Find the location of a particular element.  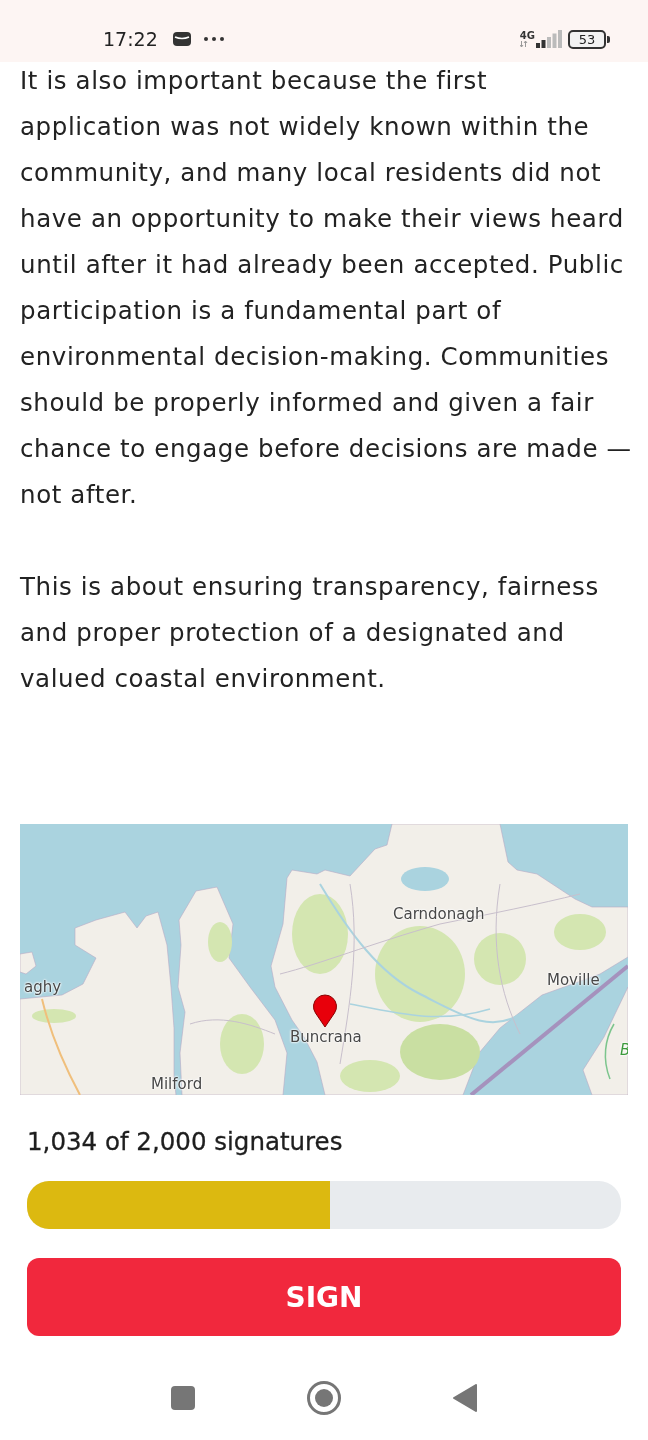

notification-icon is located at coordinates (181, 39).